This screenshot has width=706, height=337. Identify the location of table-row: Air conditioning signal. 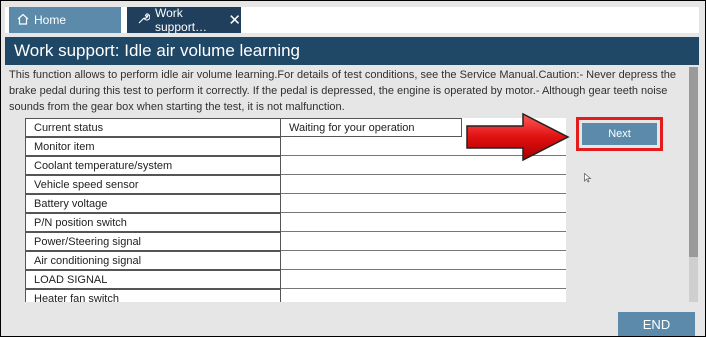
(295, 260).